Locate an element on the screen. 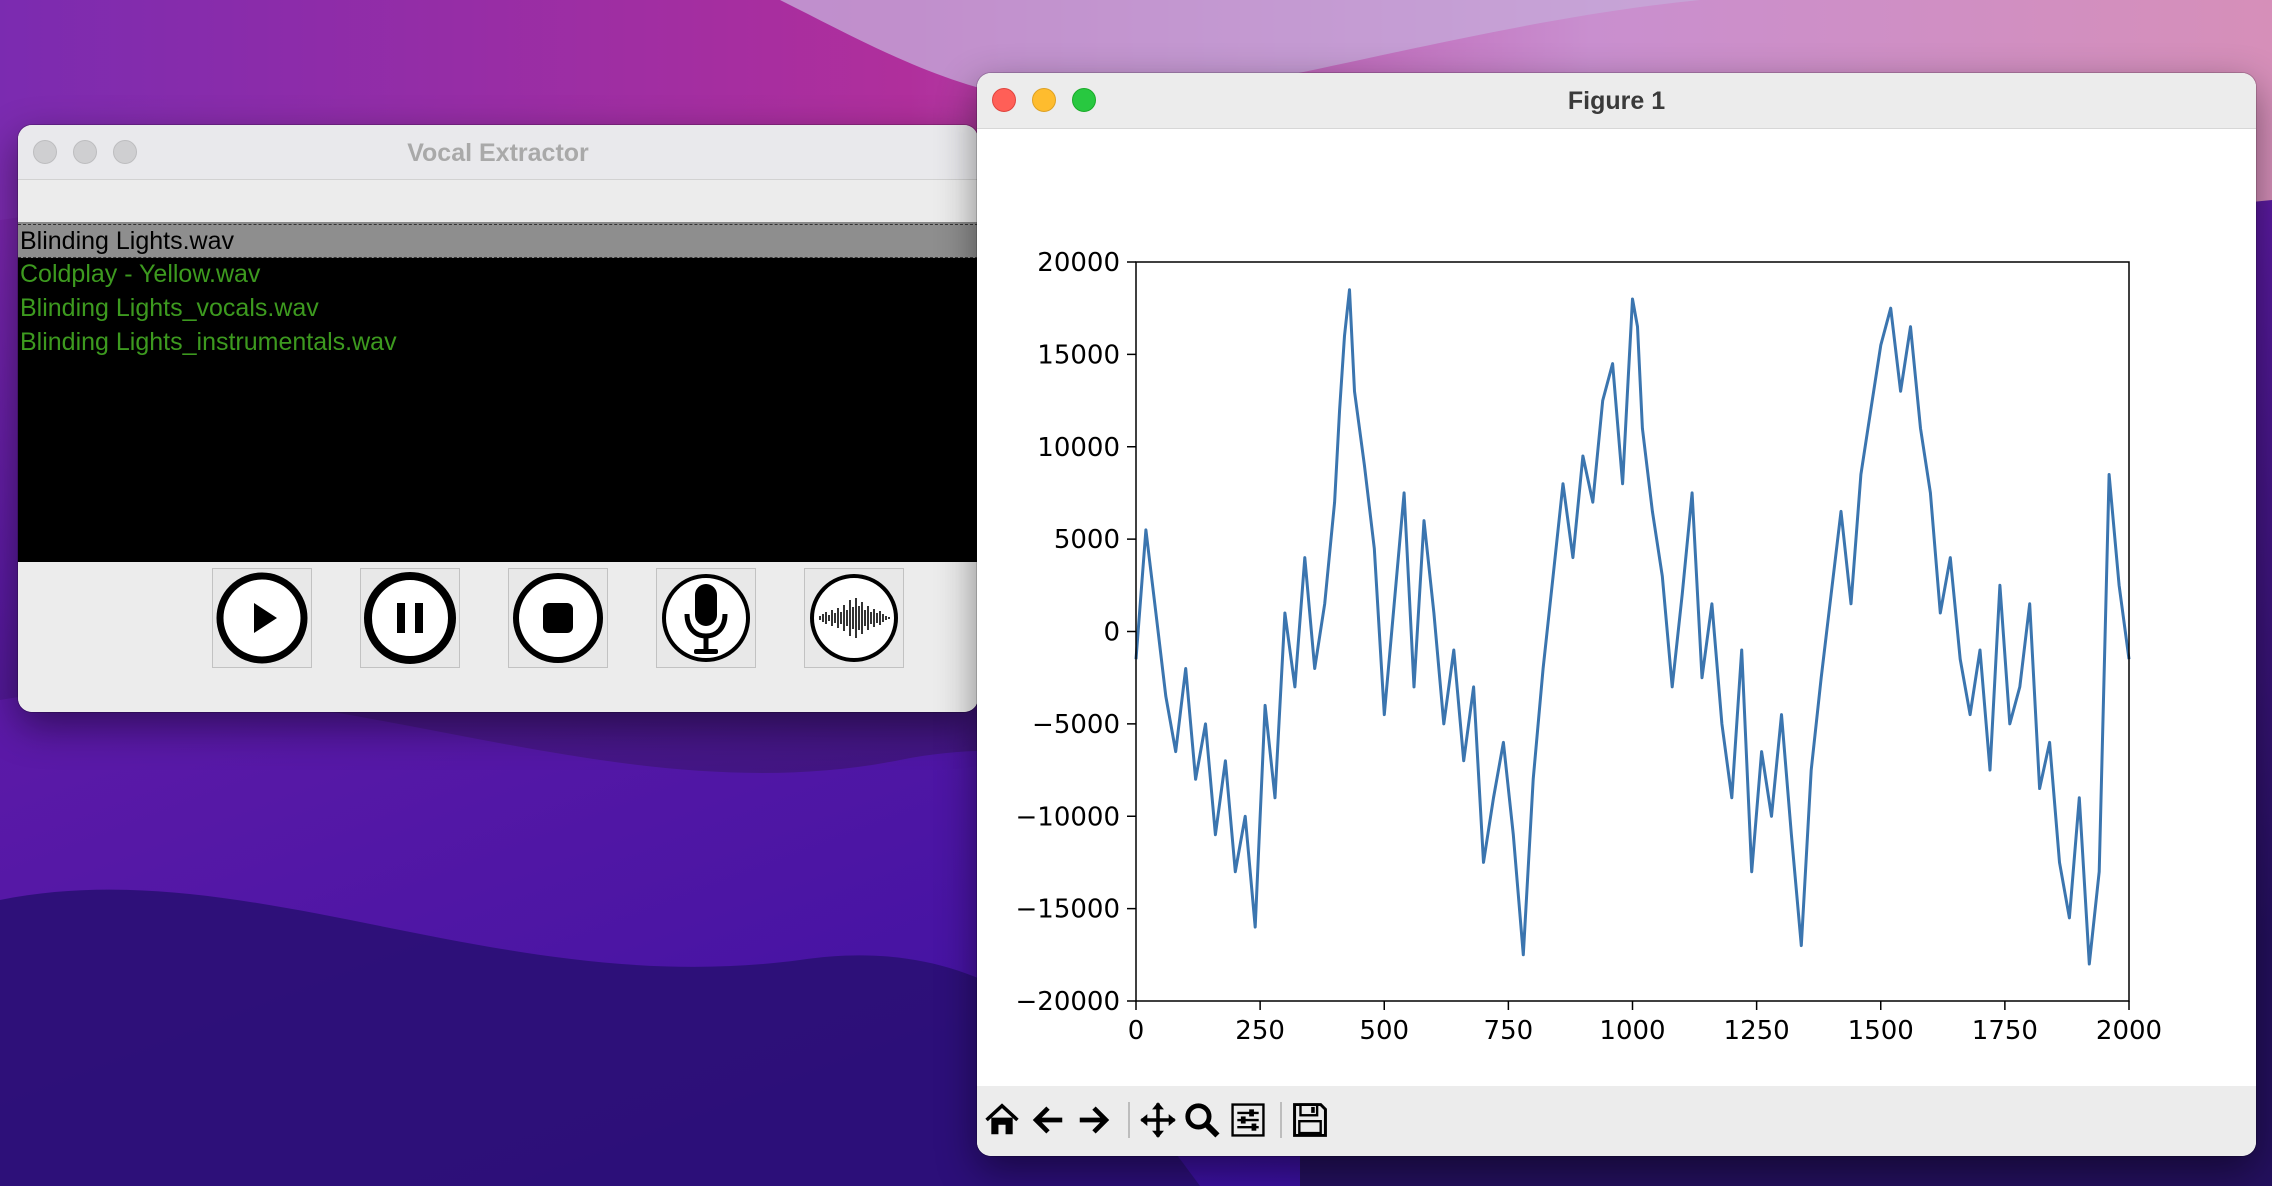 The image size is (2272, 1186). configure-subplots-icon is located at coordinates (1248, 1120).